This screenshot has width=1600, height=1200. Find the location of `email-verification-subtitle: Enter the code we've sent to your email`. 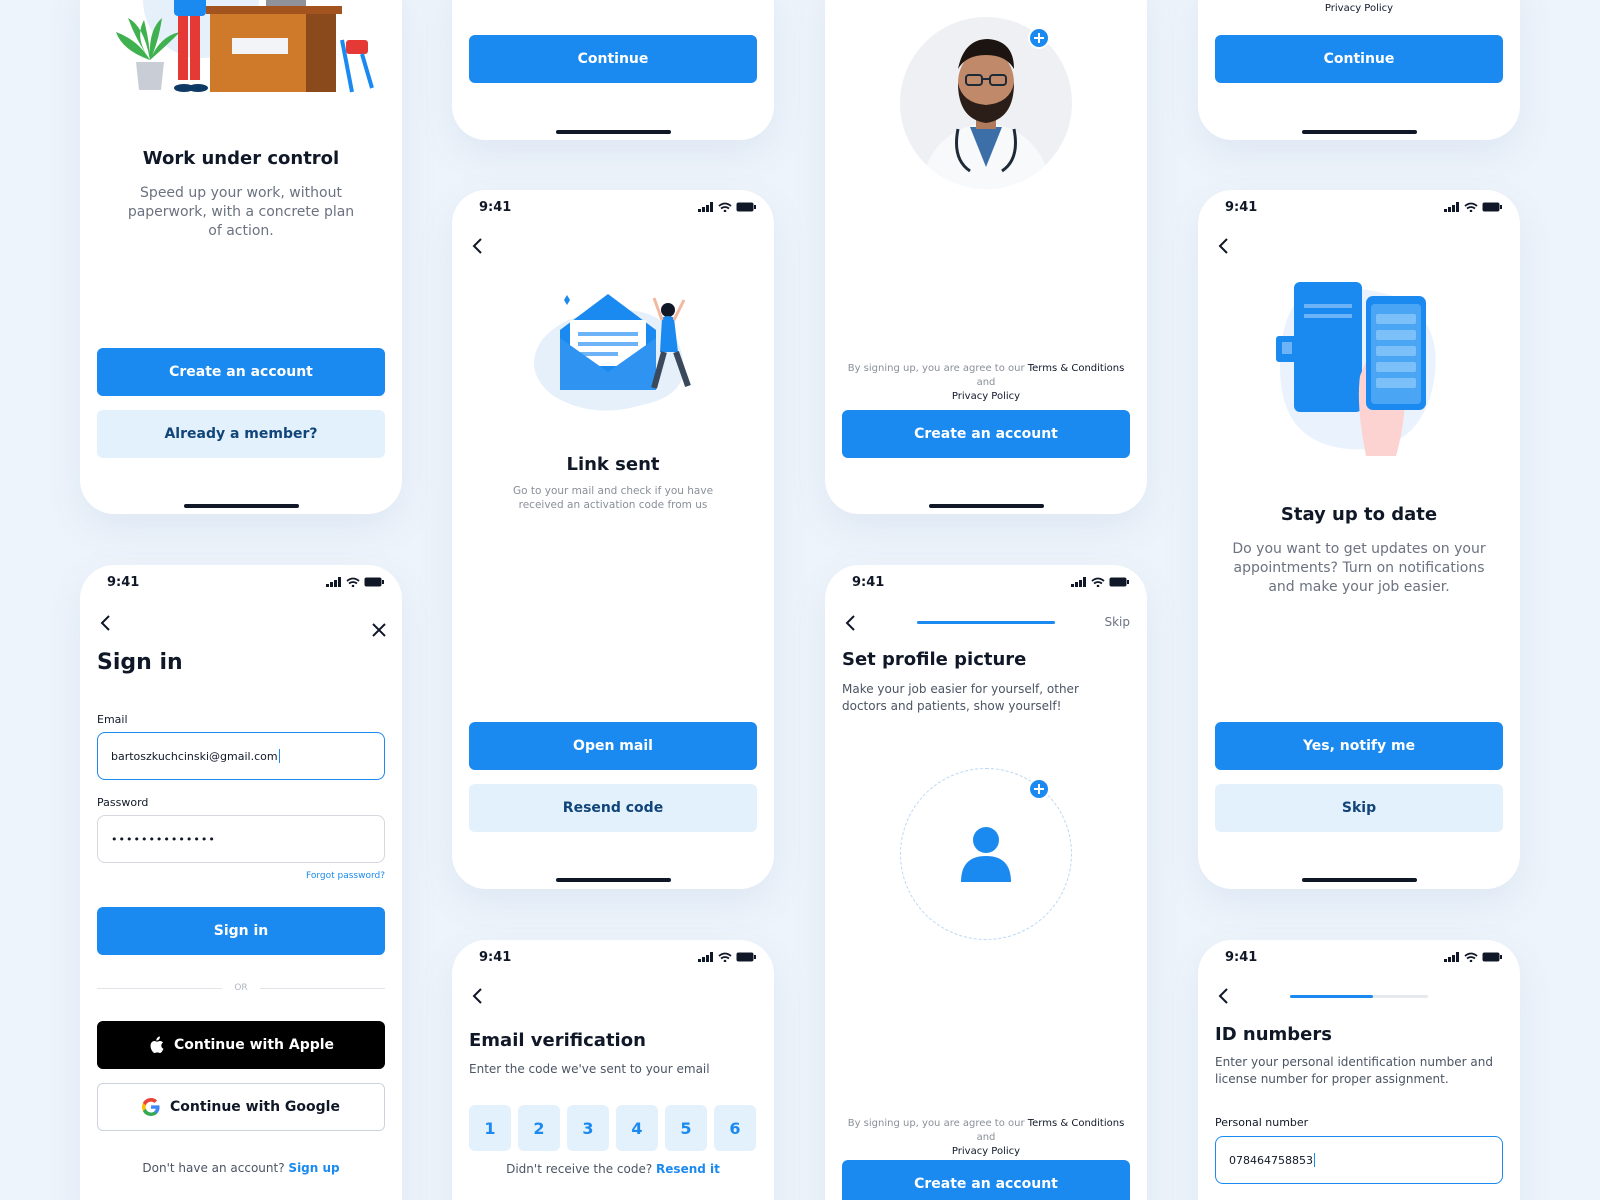

email-verification-subtitle: Enter the code we've sent to your email is located at coordinates (589, 1069).